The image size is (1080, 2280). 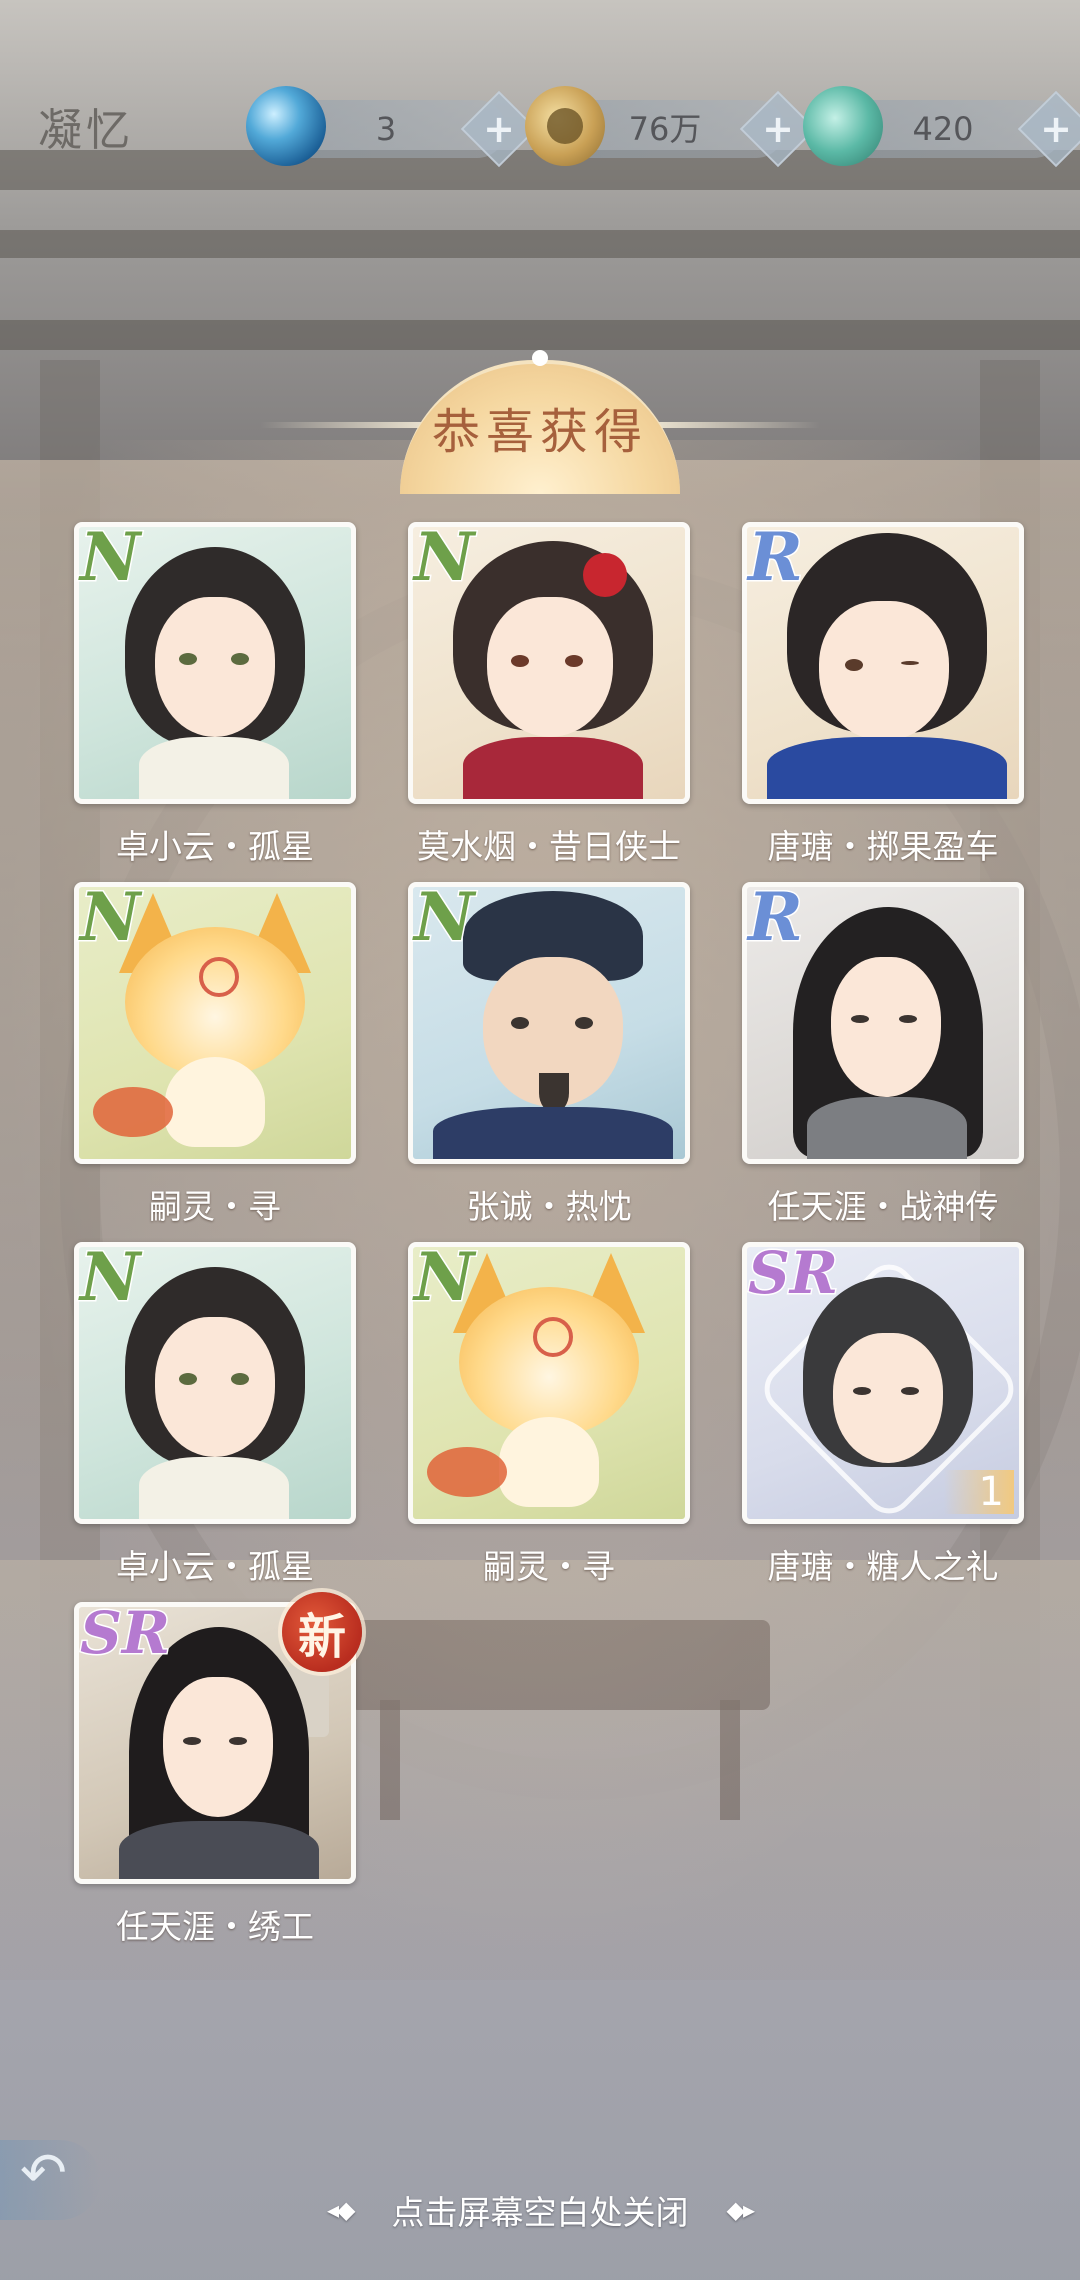 What do you see at coordinates (218, 1738) in the screenshot?
I see `reward-card: SR 新` at bounding box center [218, 1738].